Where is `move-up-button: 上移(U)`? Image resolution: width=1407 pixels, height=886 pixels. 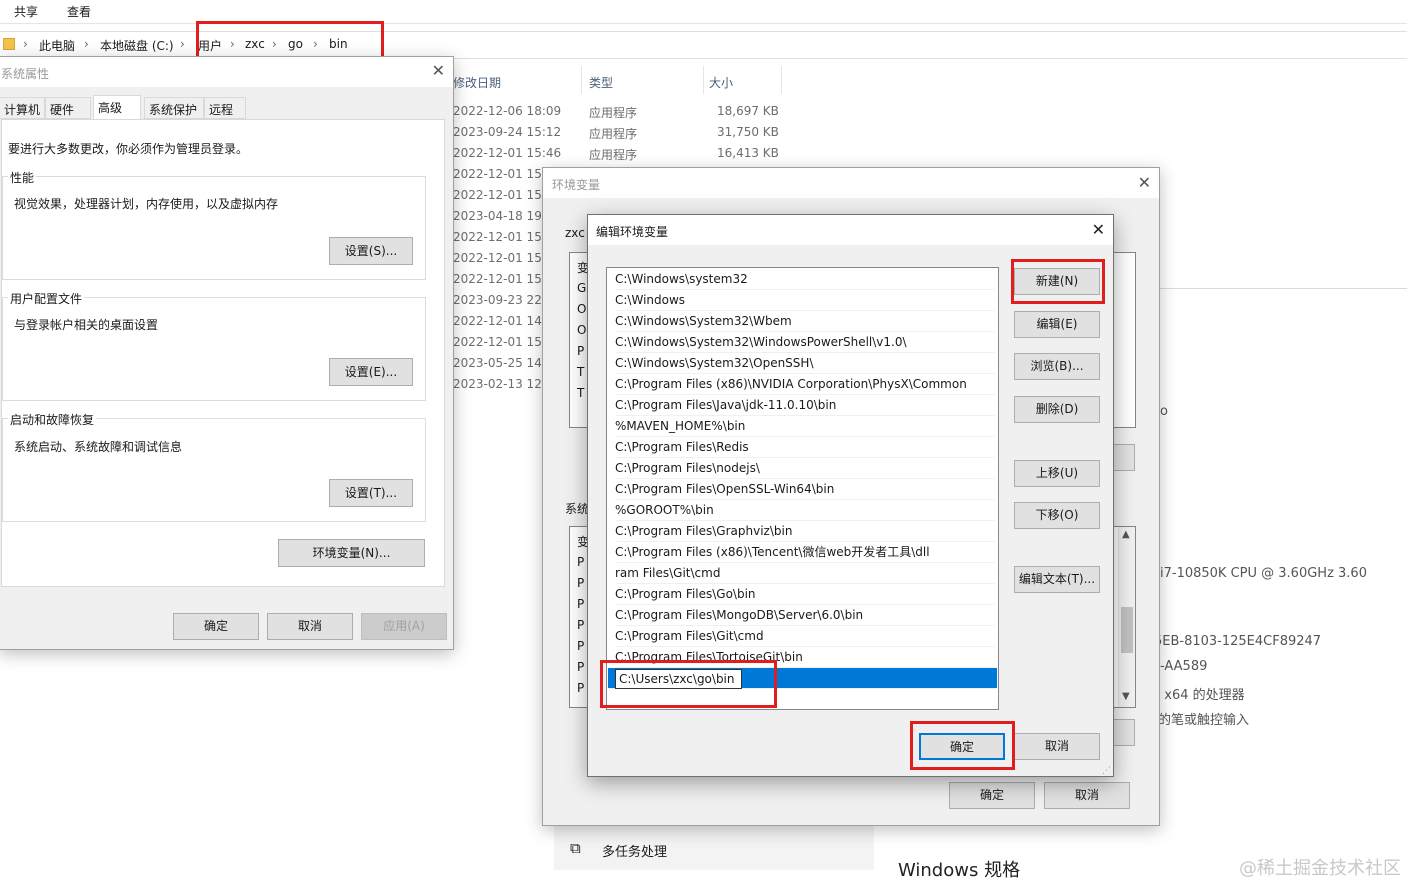 move-up-button: 上移(U) is located at coordinates (1057, 473).